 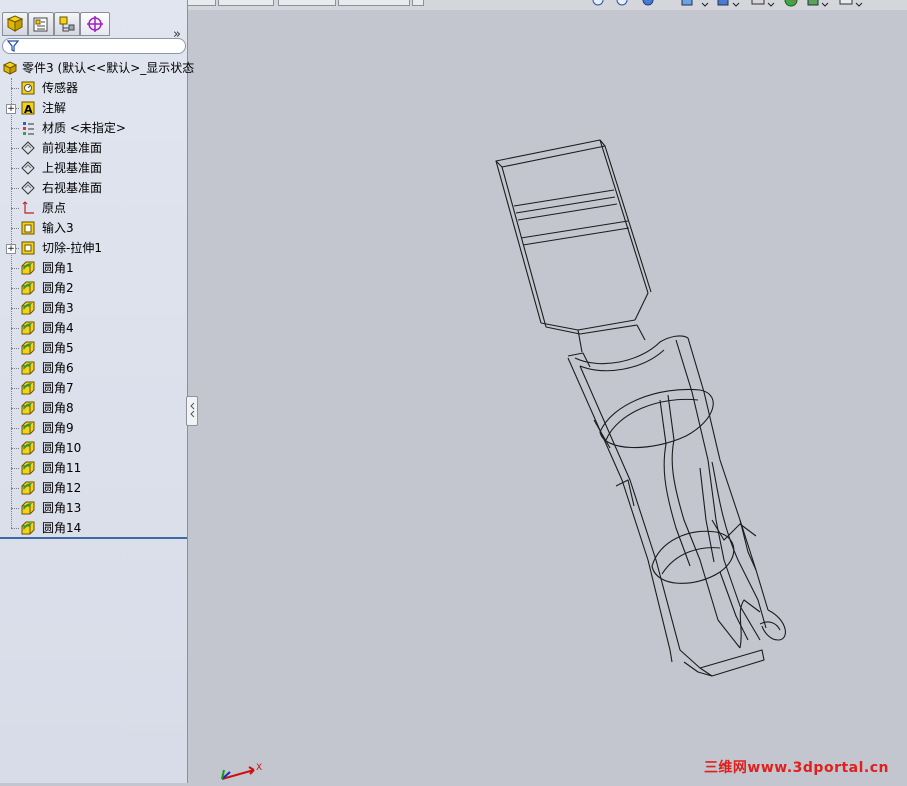 I want to click on annotation-icon: A, so click(x=28, y=108).